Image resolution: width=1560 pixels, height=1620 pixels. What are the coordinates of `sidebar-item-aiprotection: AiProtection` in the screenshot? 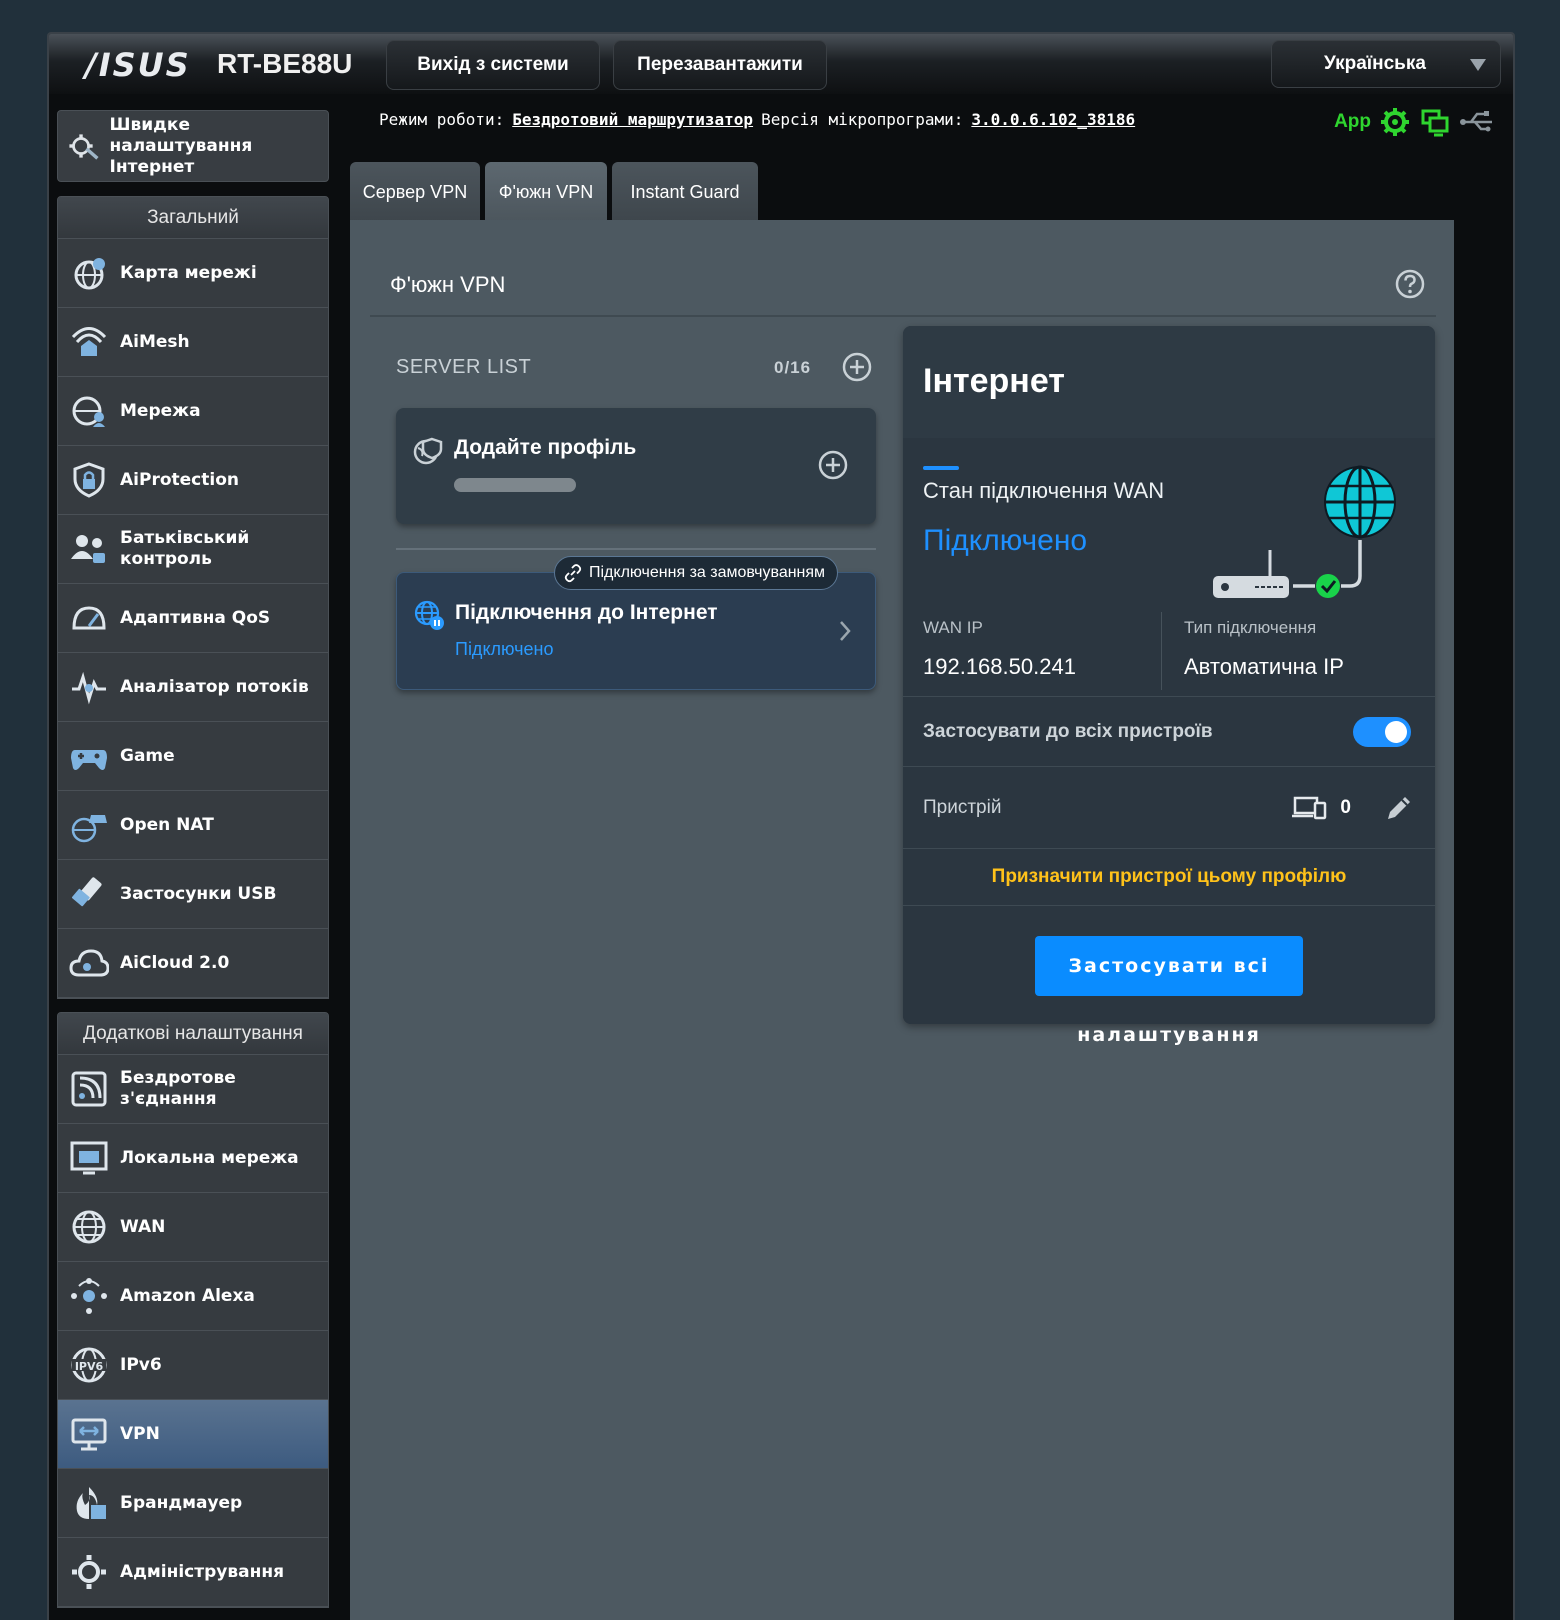 It's located at (193, 480).